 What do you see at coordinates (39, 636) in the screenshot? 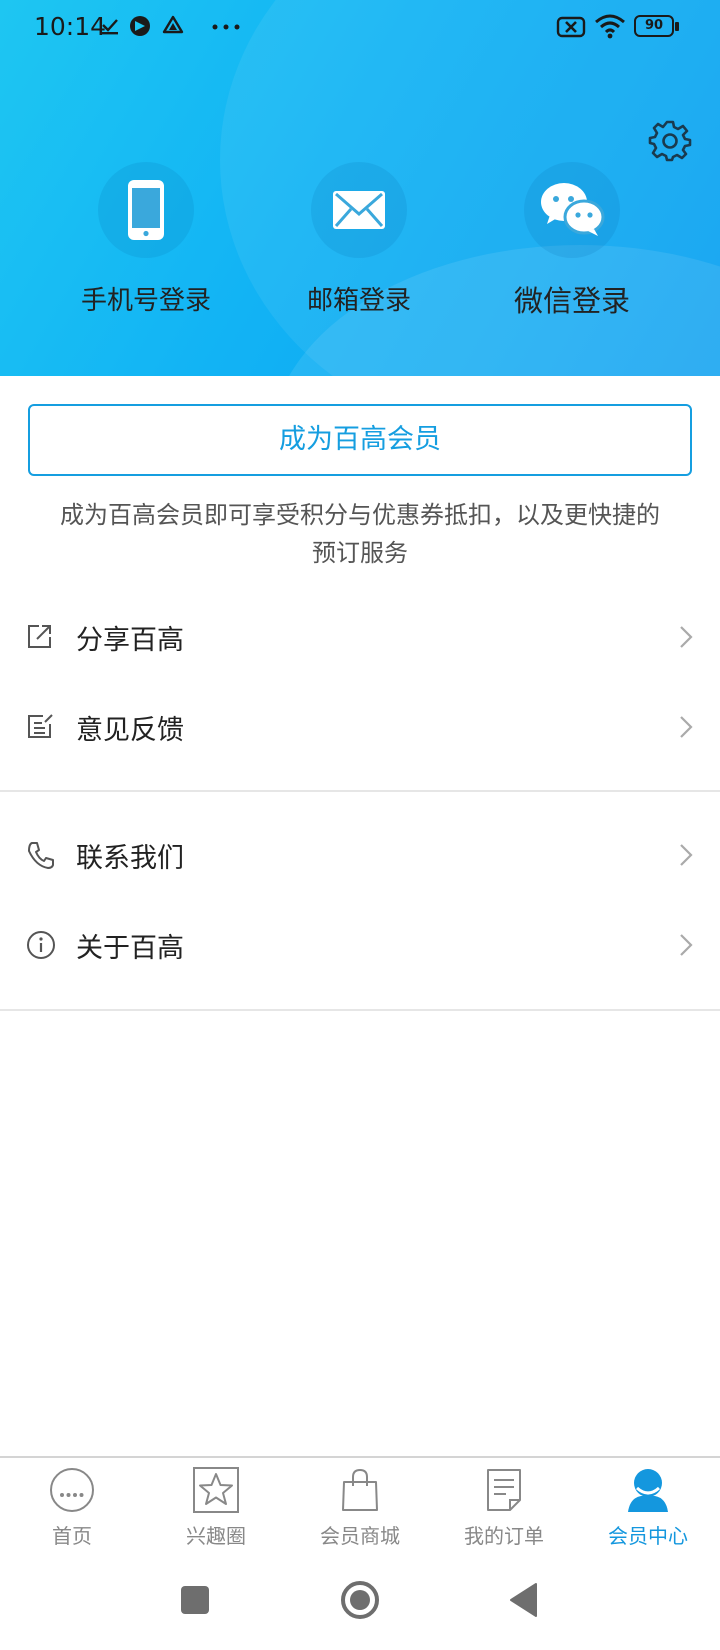
I see `share-icon` at bounding box center [39, 636].